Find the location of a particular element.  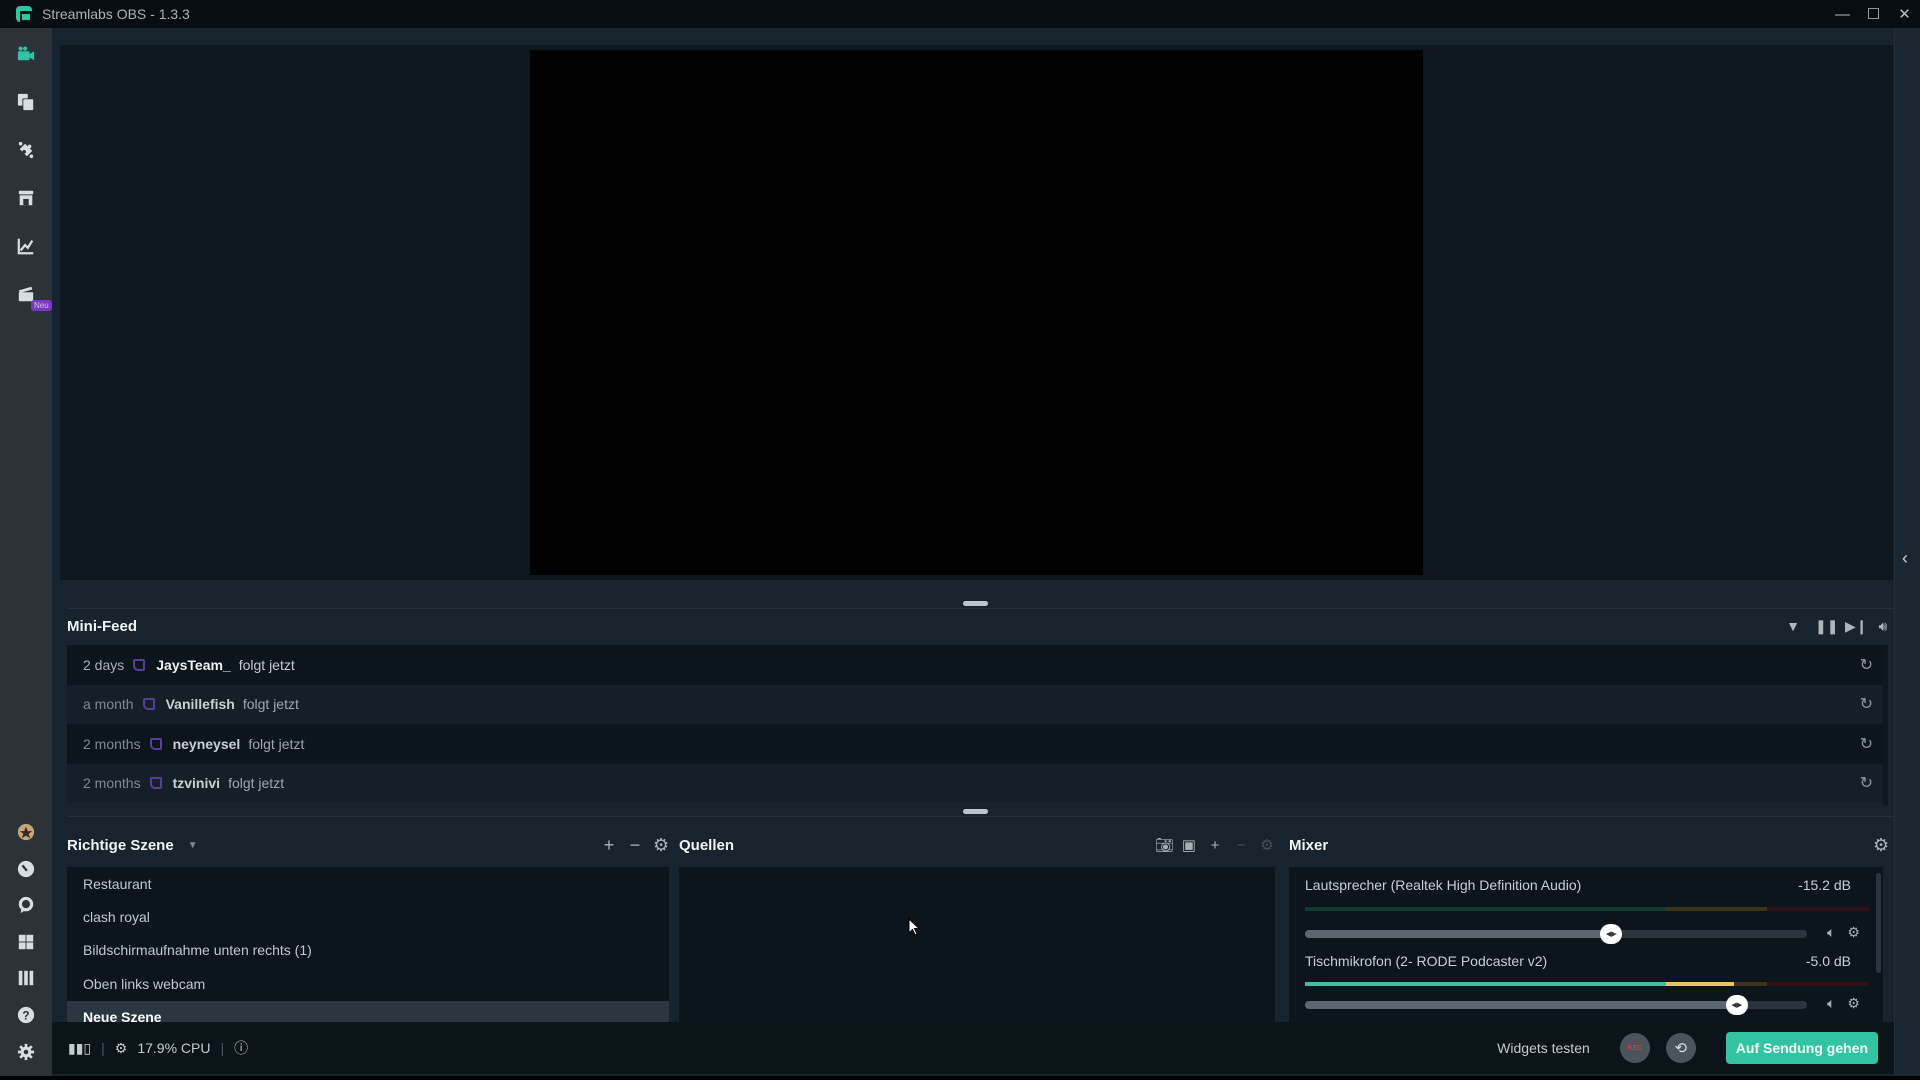

screen-edge is located at coordinates (960, 1078).